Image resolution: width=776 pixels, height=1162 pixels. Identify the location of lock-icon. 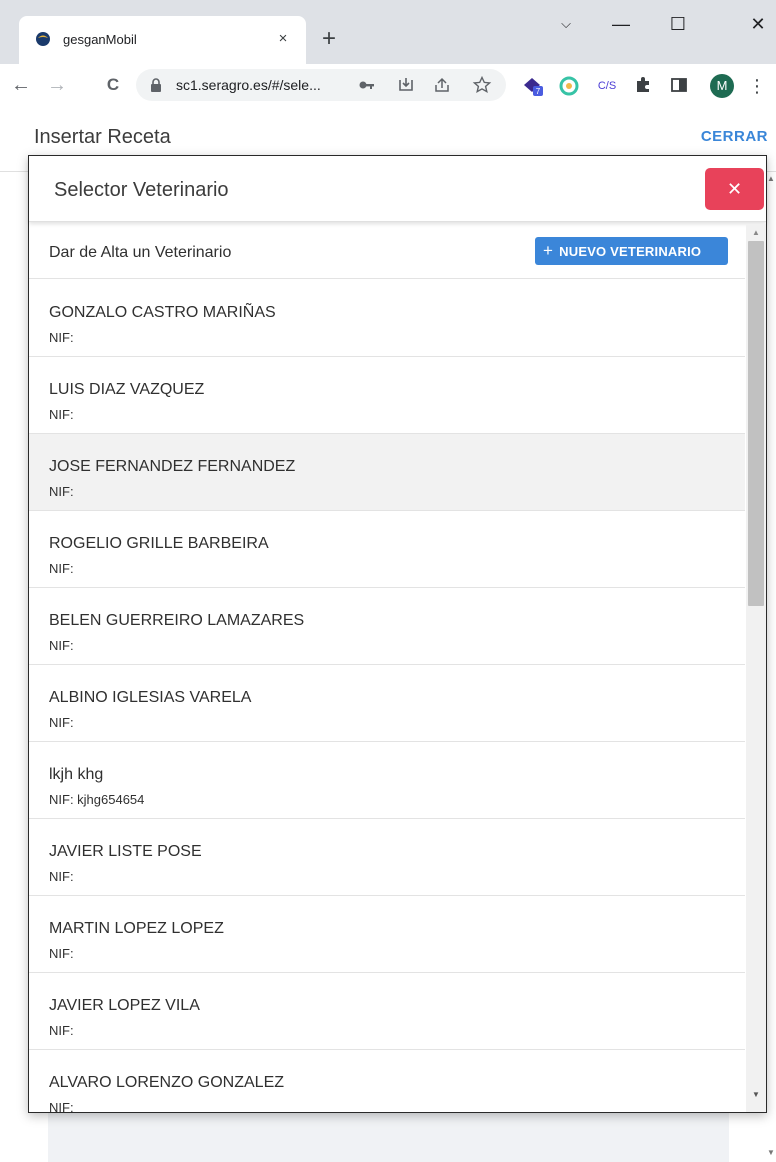
(156, 85).